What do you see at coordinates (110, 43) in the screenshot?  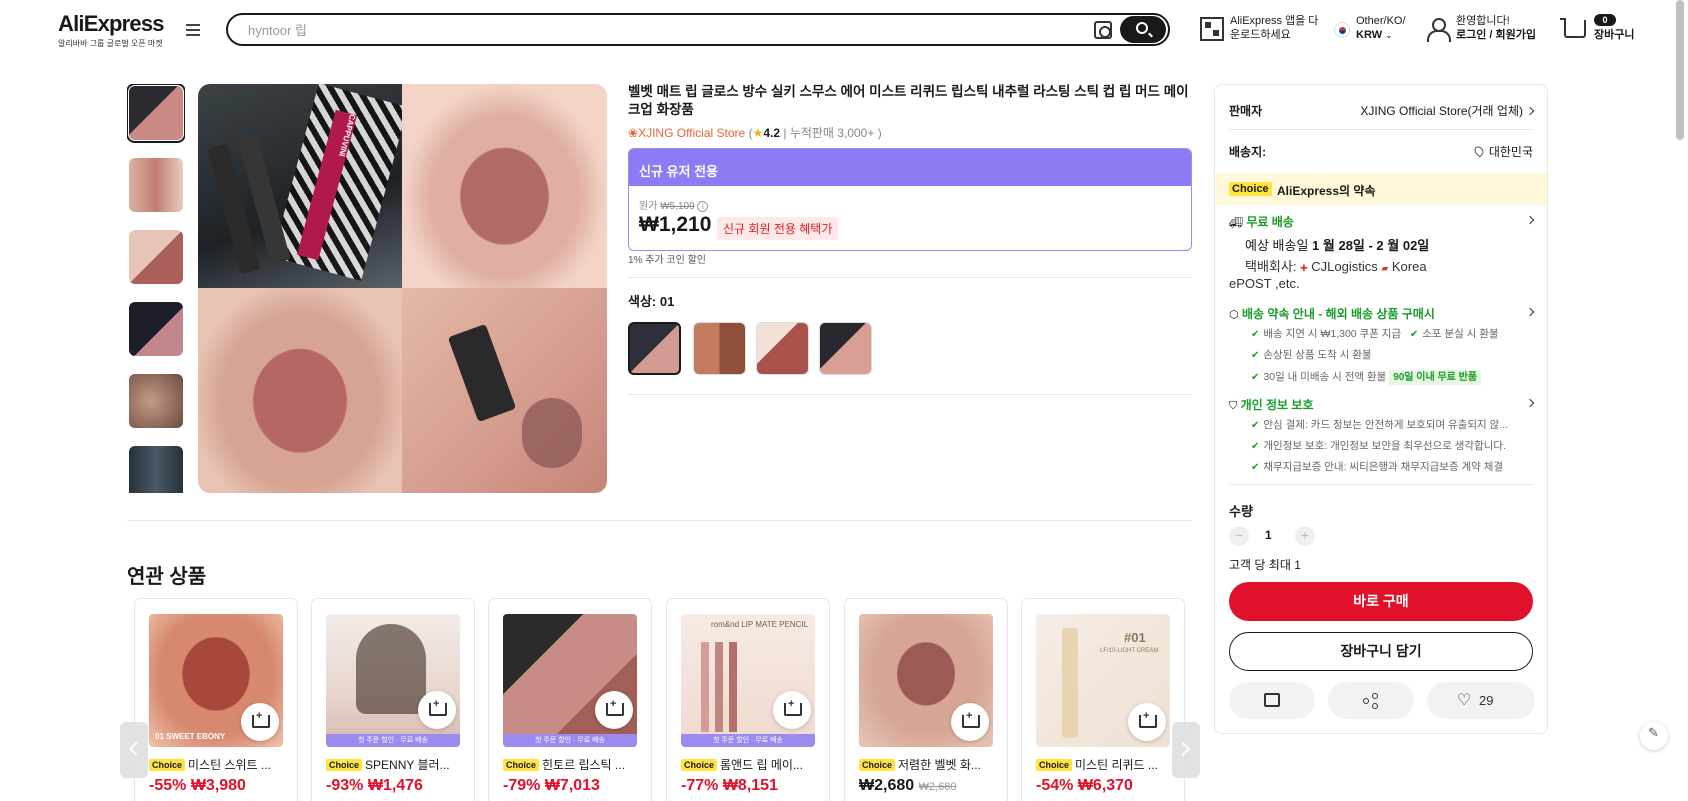 I see `logo-subtitle: 알리바바 그룹 글로벌 오픈 마켓` at bounding box center [110, 43].